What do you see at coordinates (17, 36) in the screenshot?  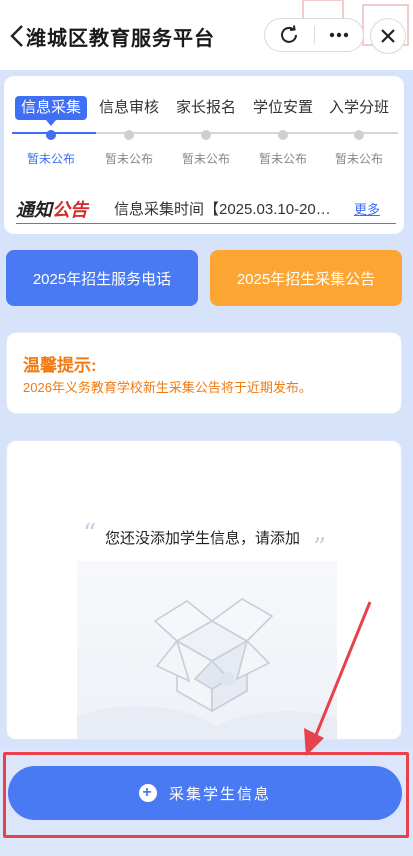 I see `back-icon` at bounding box center [17, 36].